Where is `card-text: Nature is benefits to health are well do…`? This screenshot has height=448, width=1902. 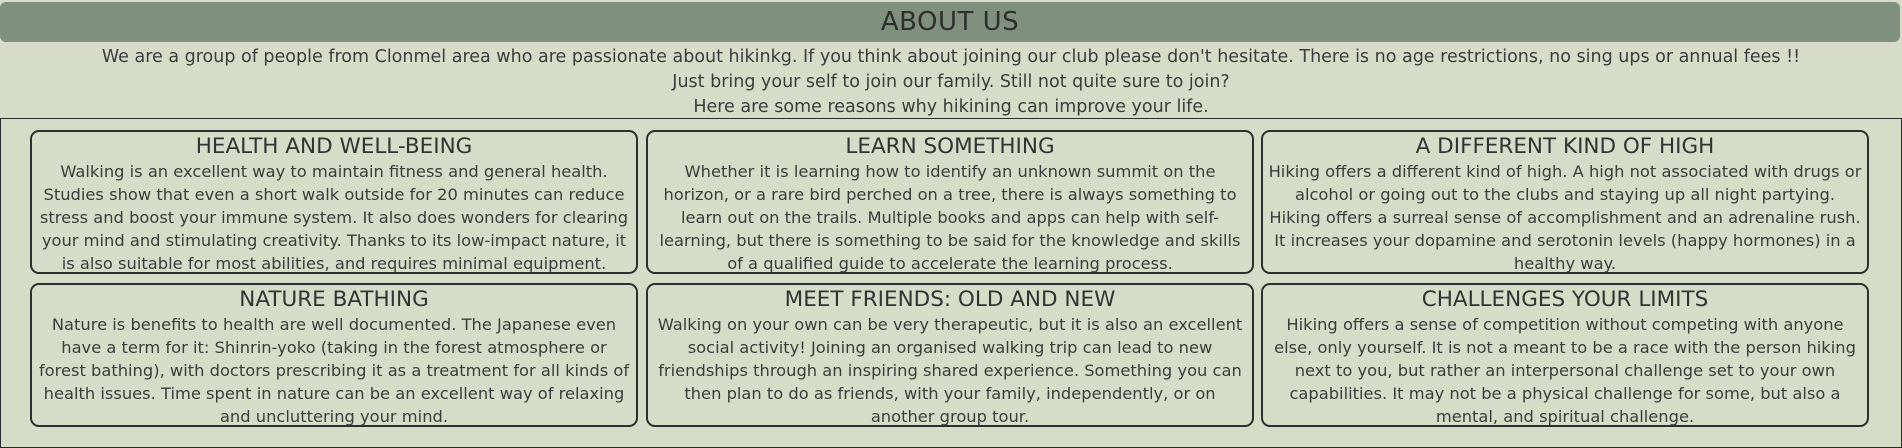
card-text: Nature is benefits to health are well do… is located at coordinates (334, 370).